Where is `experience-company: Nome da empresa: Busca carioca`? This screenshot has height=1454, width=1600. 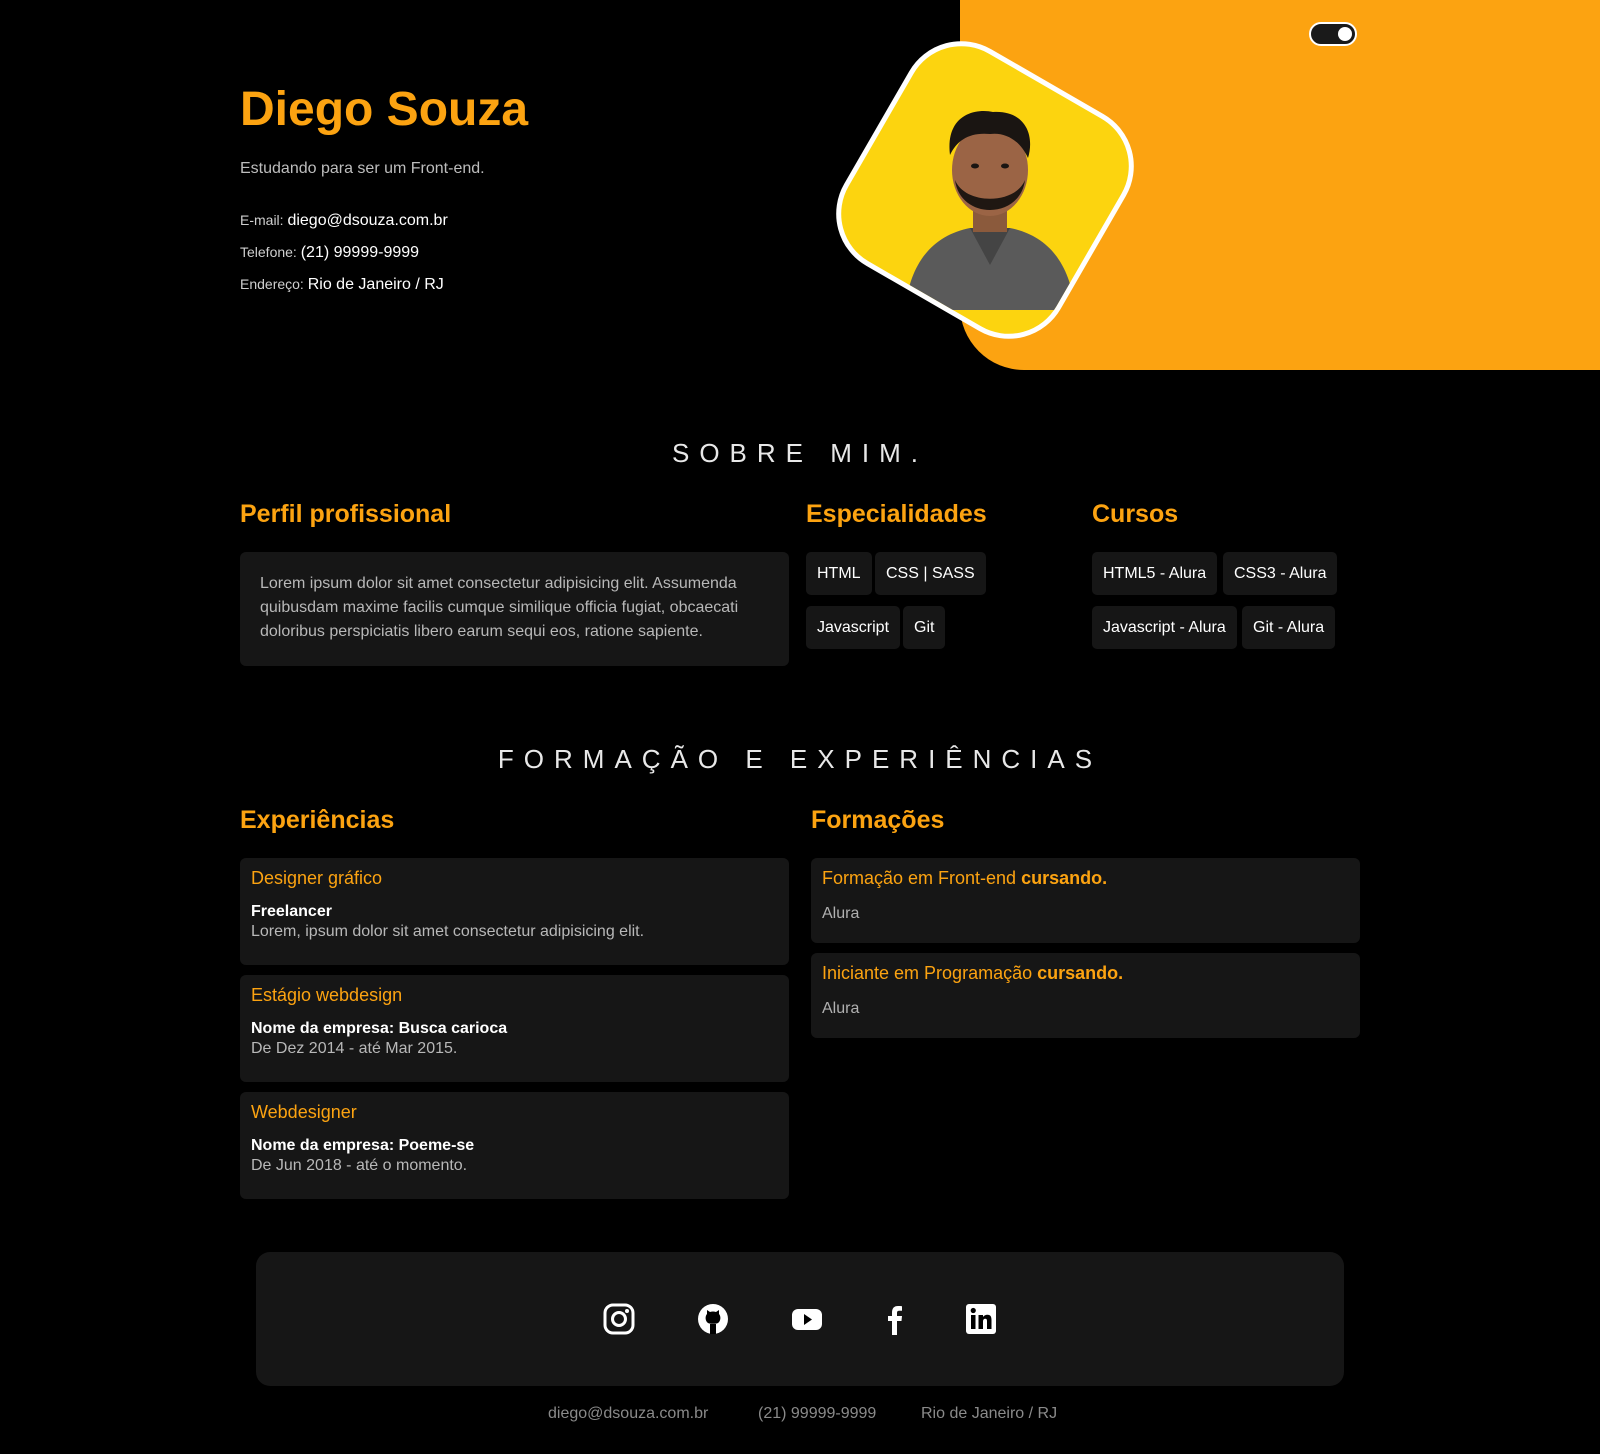
experience-company: Nome da empresa: Busca carioca is located at coordinates (379, 1028).